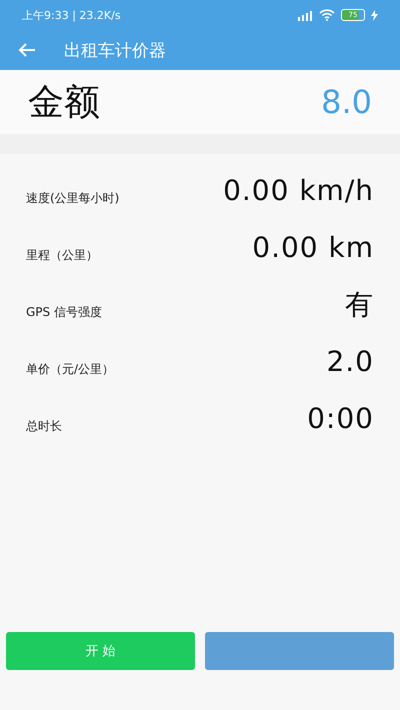 The image size is (400, 710). I want to click on field-label: 速度(公里每小时), so click(73, 198).